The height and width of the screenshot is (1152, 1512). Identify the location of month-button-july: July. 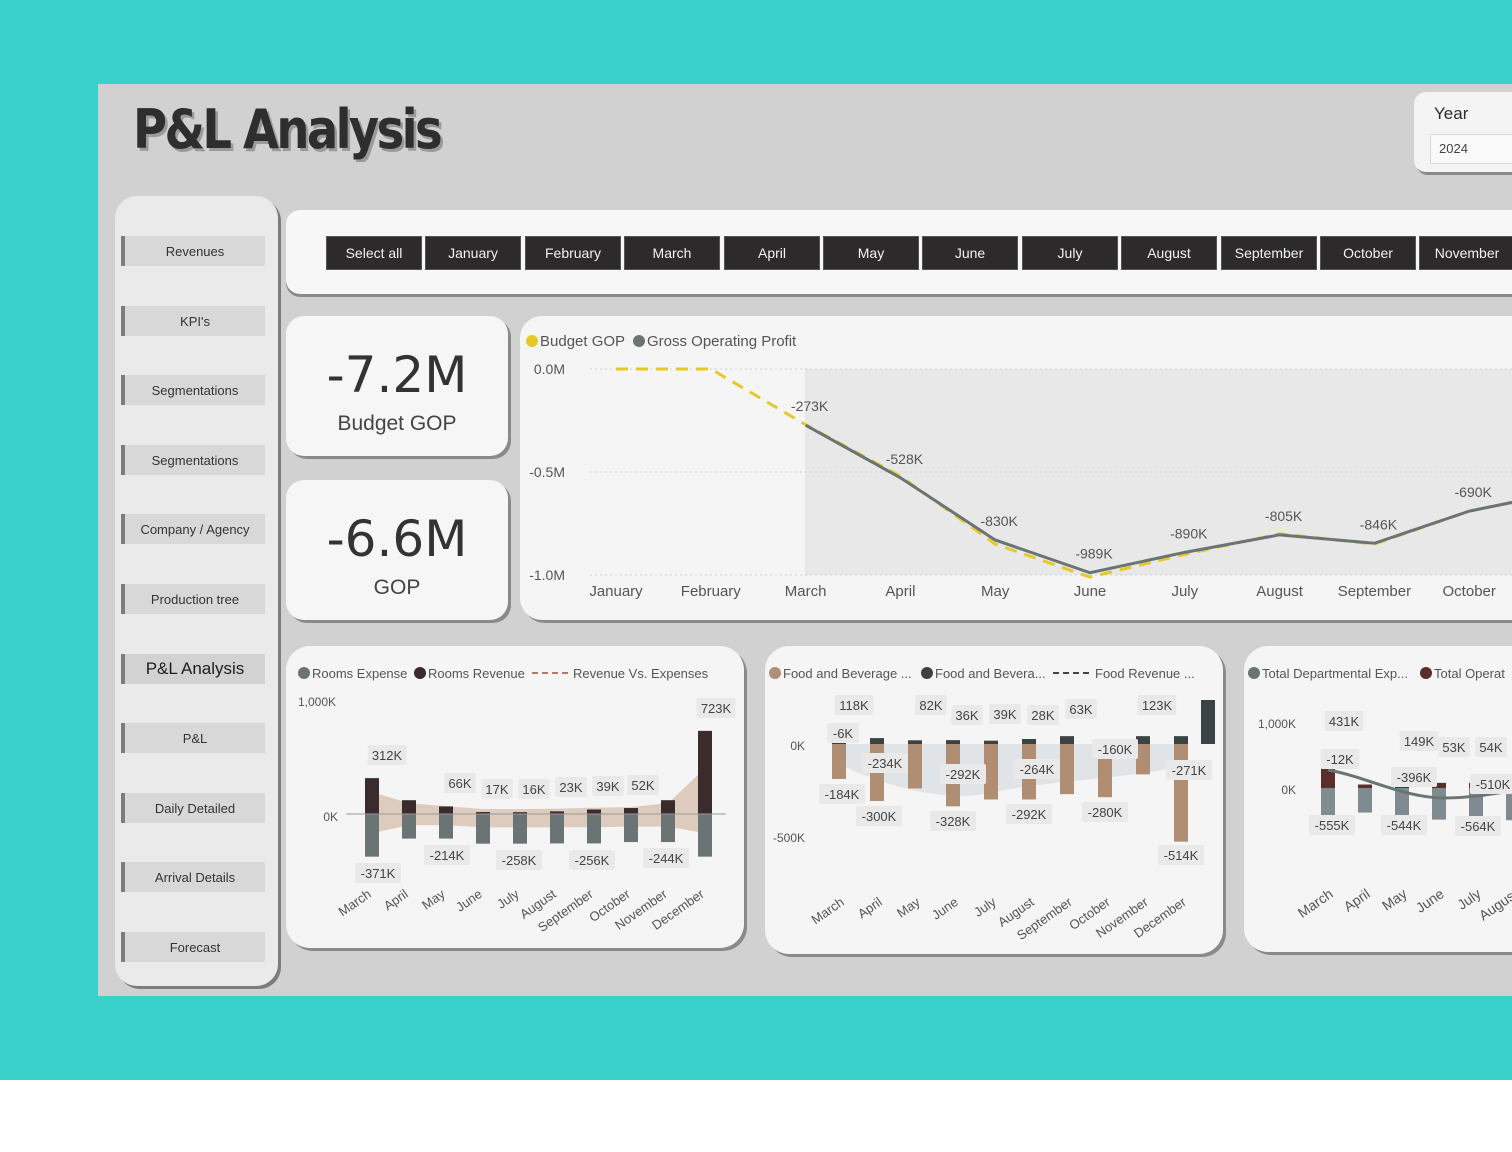
(1070, 253).